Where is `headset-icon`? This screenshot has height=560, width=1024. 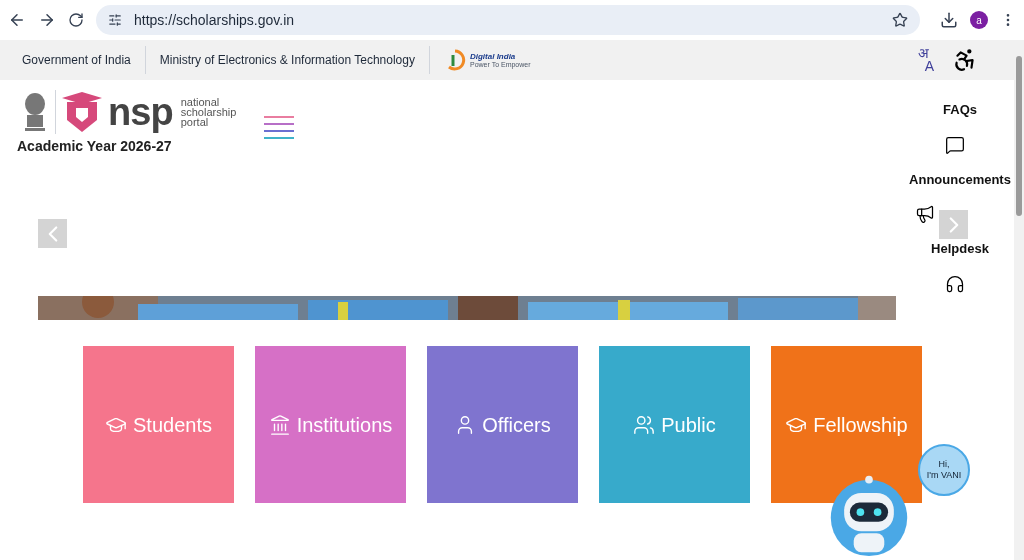
headset-icon is located at coordinates (955, 283).